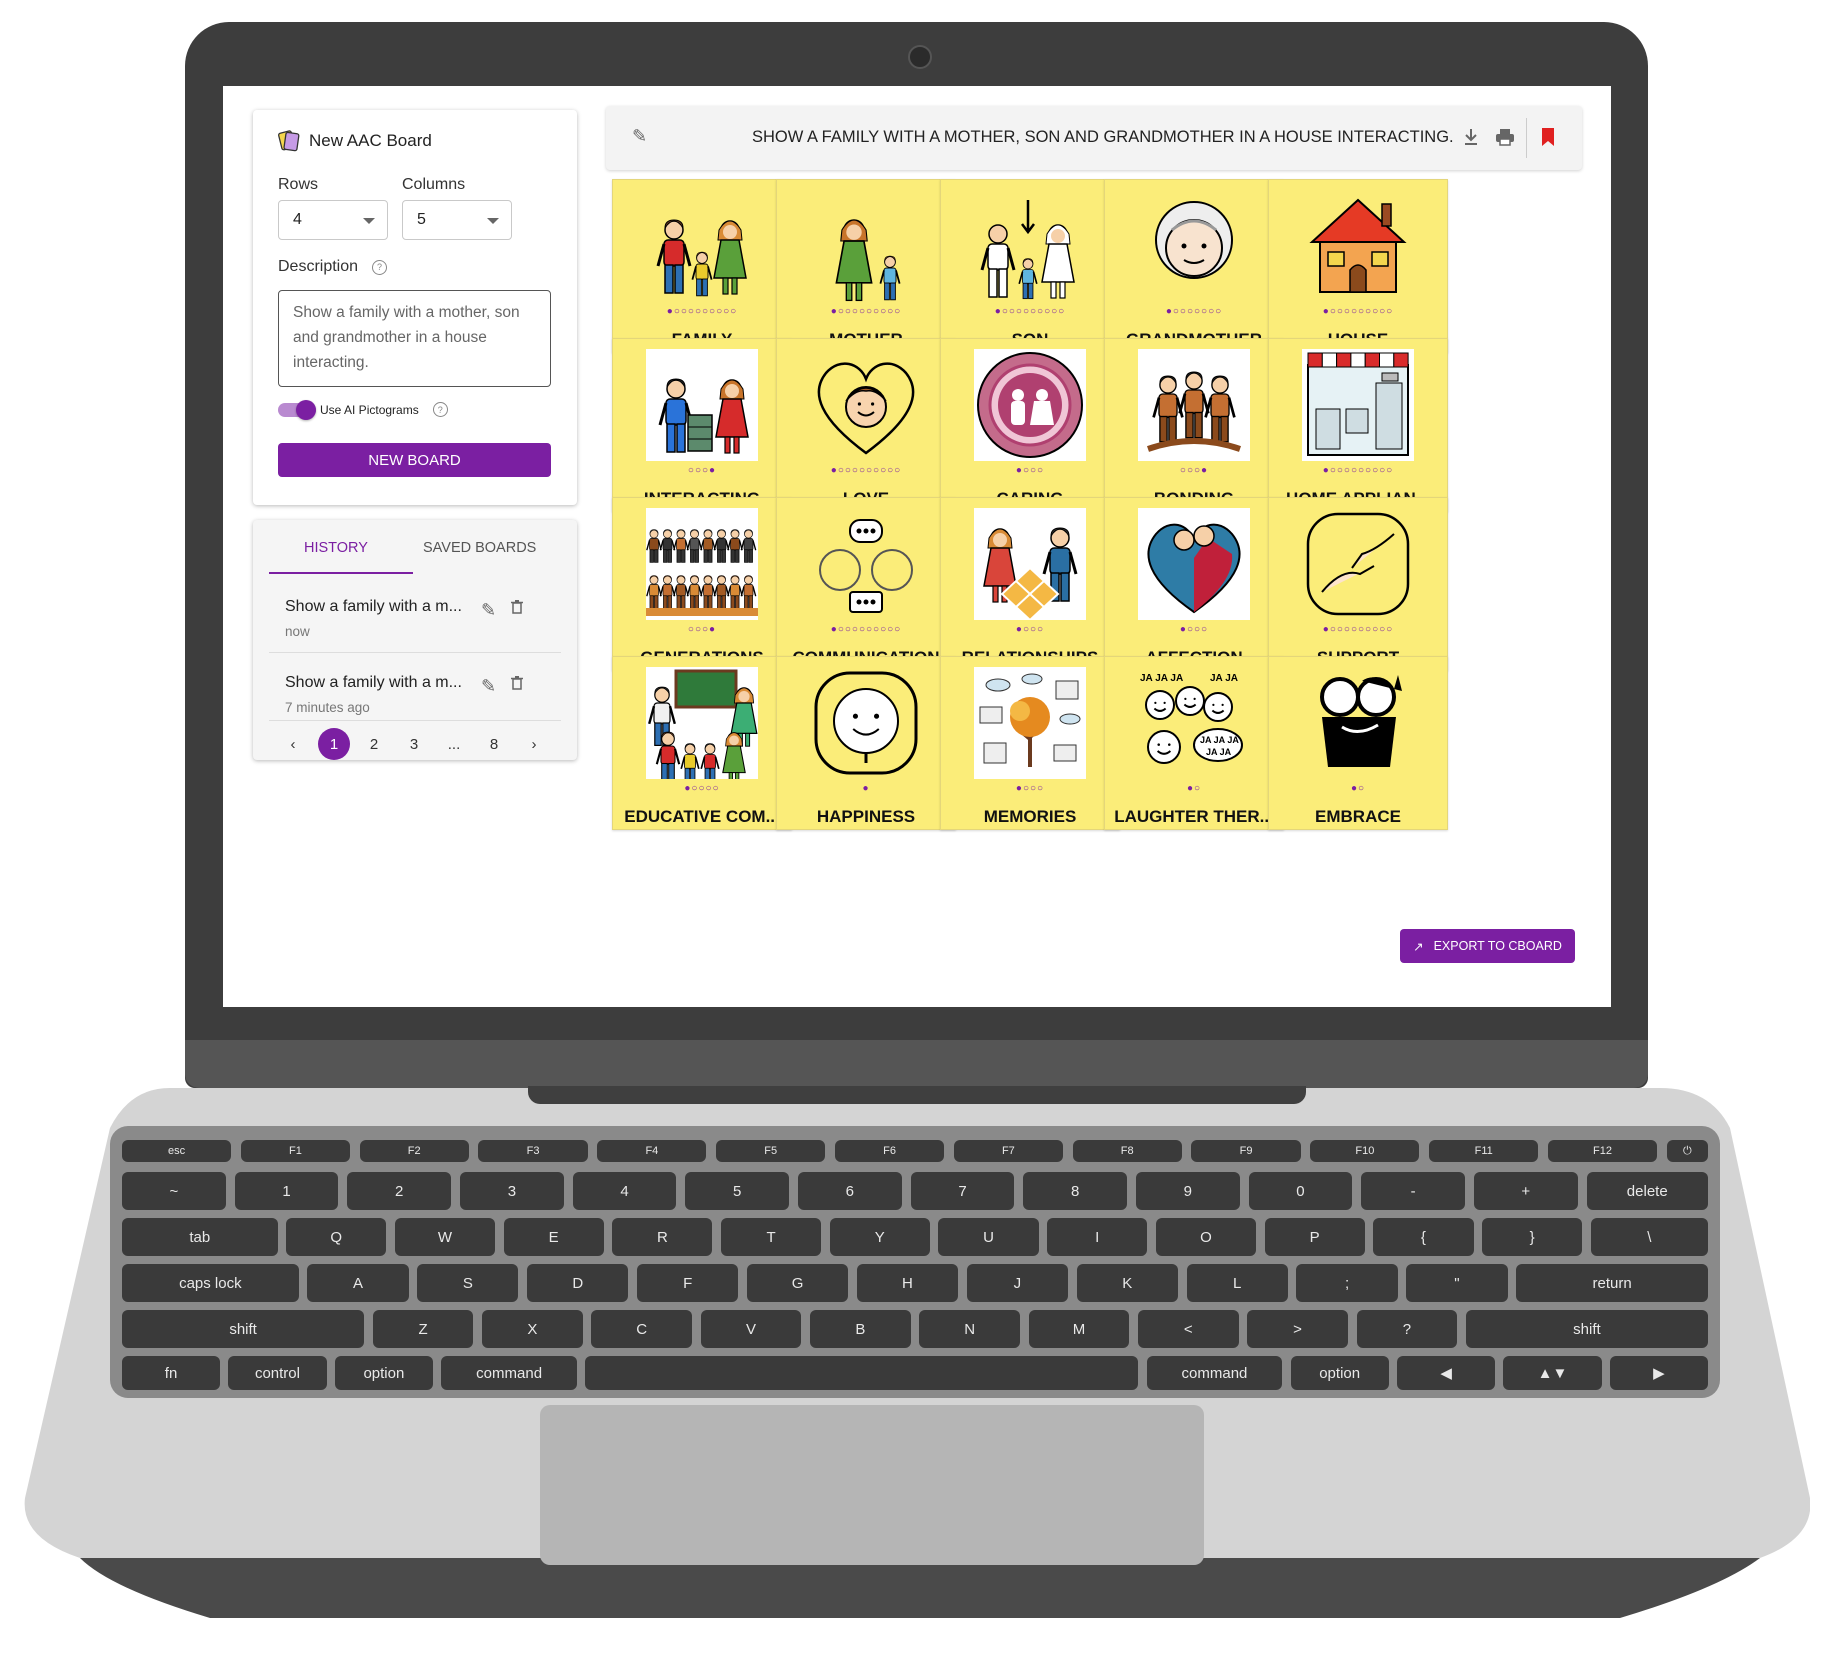  I want to click on board-tile: ●○○○○○○○○○HOUSE, so click(1358, 266).